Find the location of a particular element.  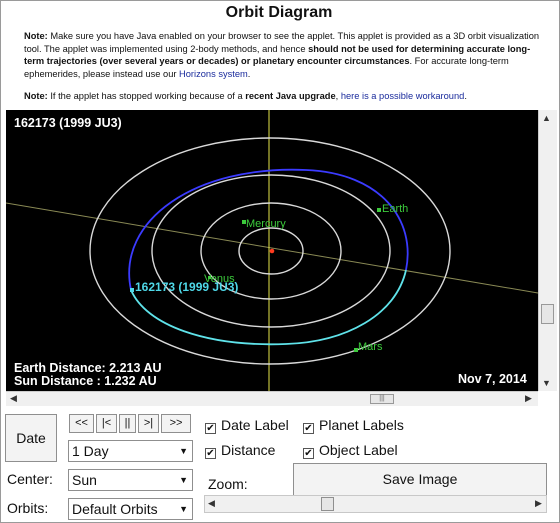

center-select: Sun ▼ is located at coordinates (130, 480).